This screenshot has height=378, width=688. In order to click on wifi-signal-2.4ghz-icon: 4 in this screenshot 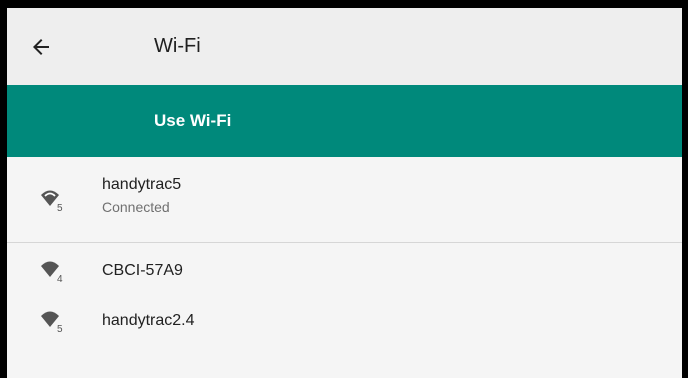, I will do `click(53, 271)`.